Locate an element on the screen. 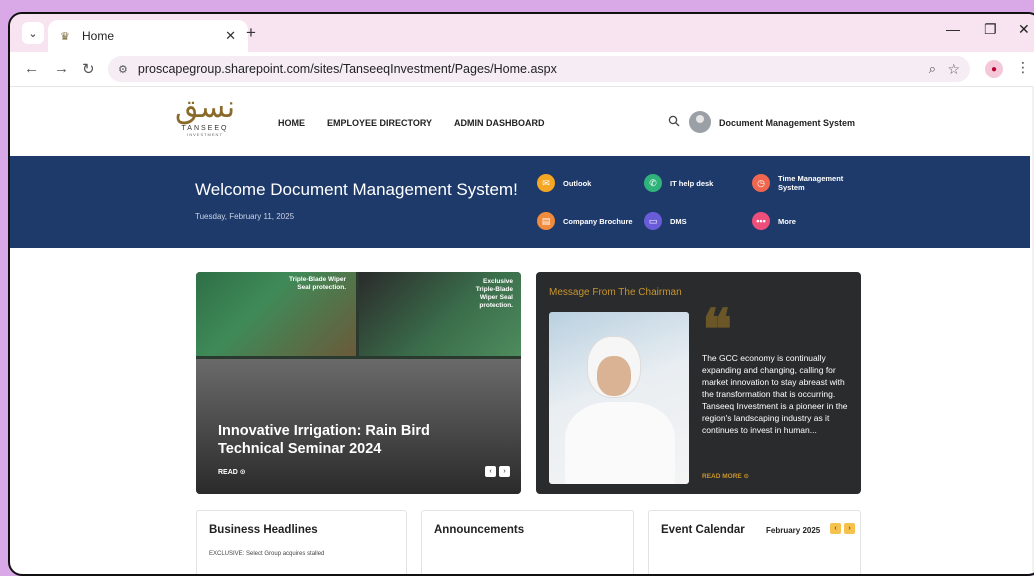 The image size is (1034, 576). logo-mark-icon: ﻧﺴﻖ is located at coordinates (205, 107).